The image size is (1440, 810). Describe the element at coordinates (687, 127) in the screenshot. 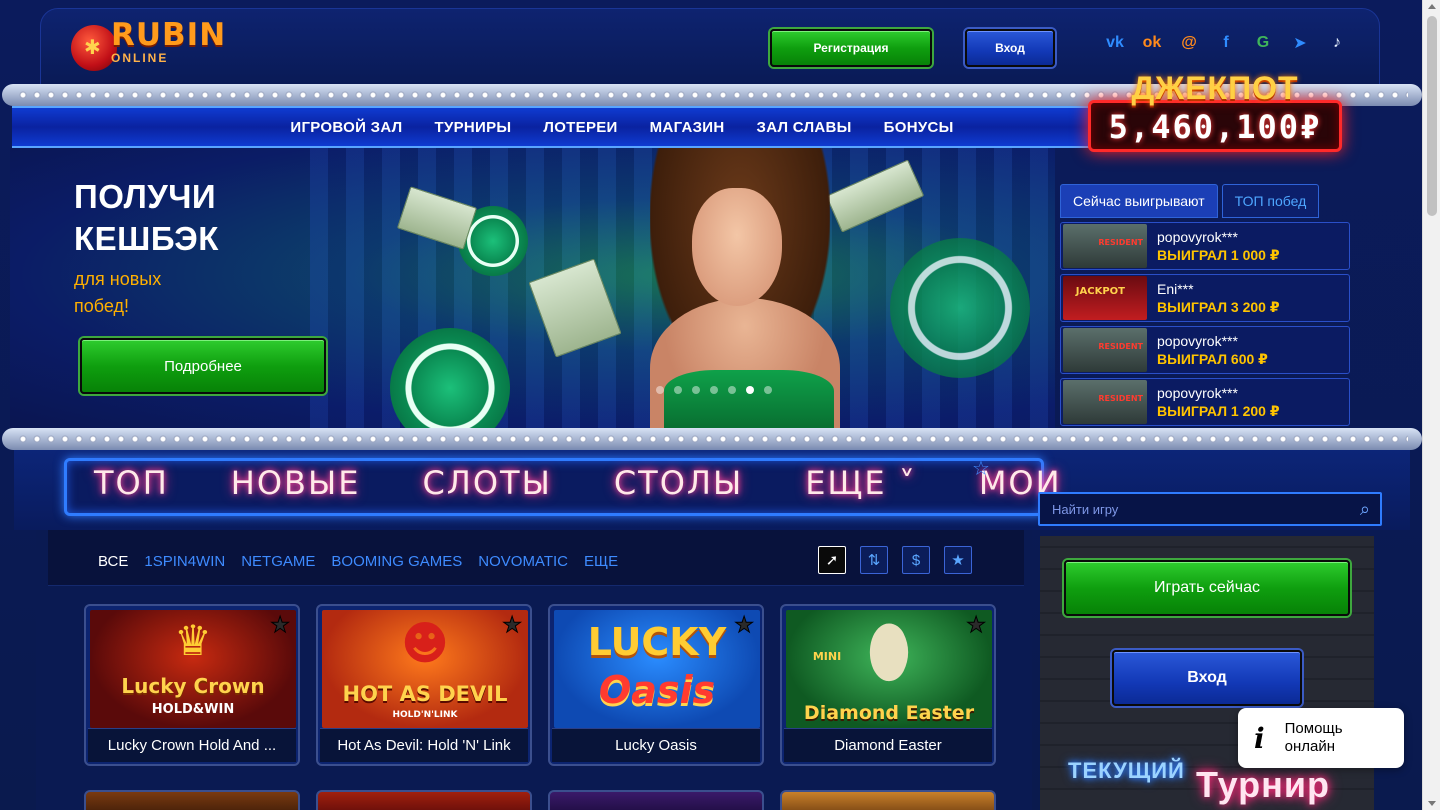

I see `nav-item-shop: МАГАЗИН` at that location.